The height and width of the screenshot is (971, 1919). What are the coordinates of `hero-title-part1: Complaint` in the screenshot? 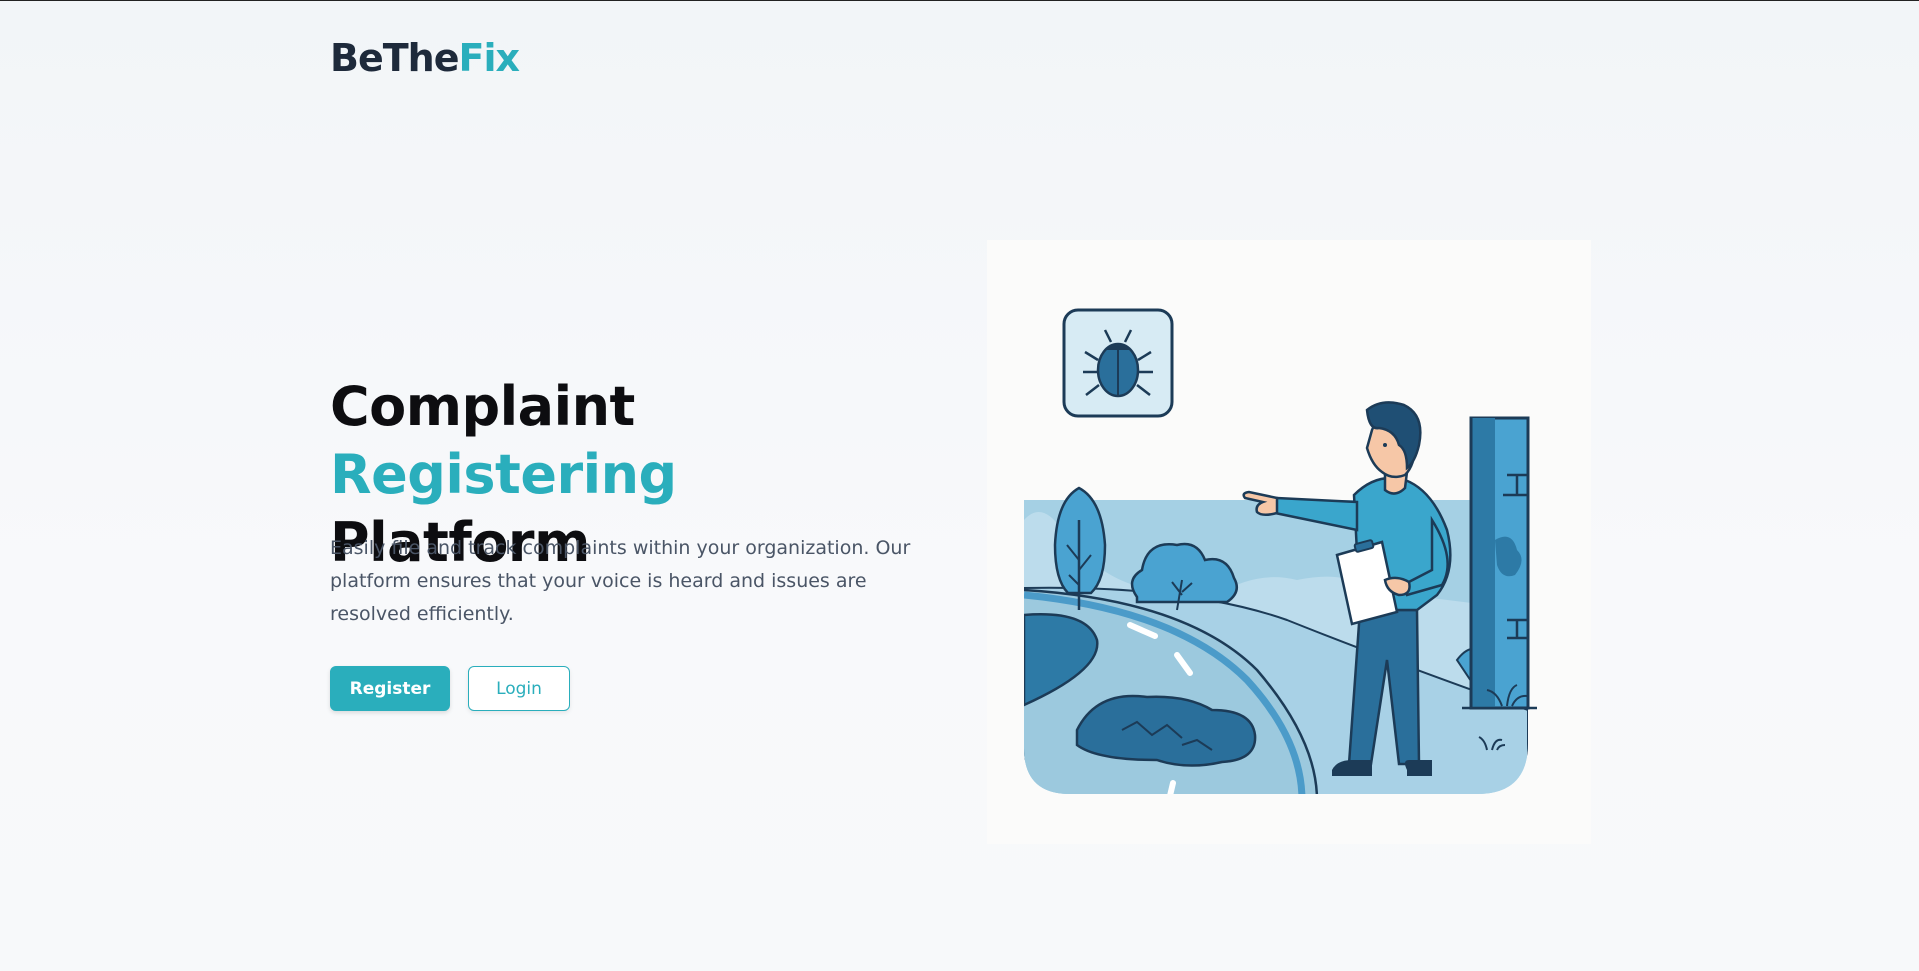 It's located at (482, 406).